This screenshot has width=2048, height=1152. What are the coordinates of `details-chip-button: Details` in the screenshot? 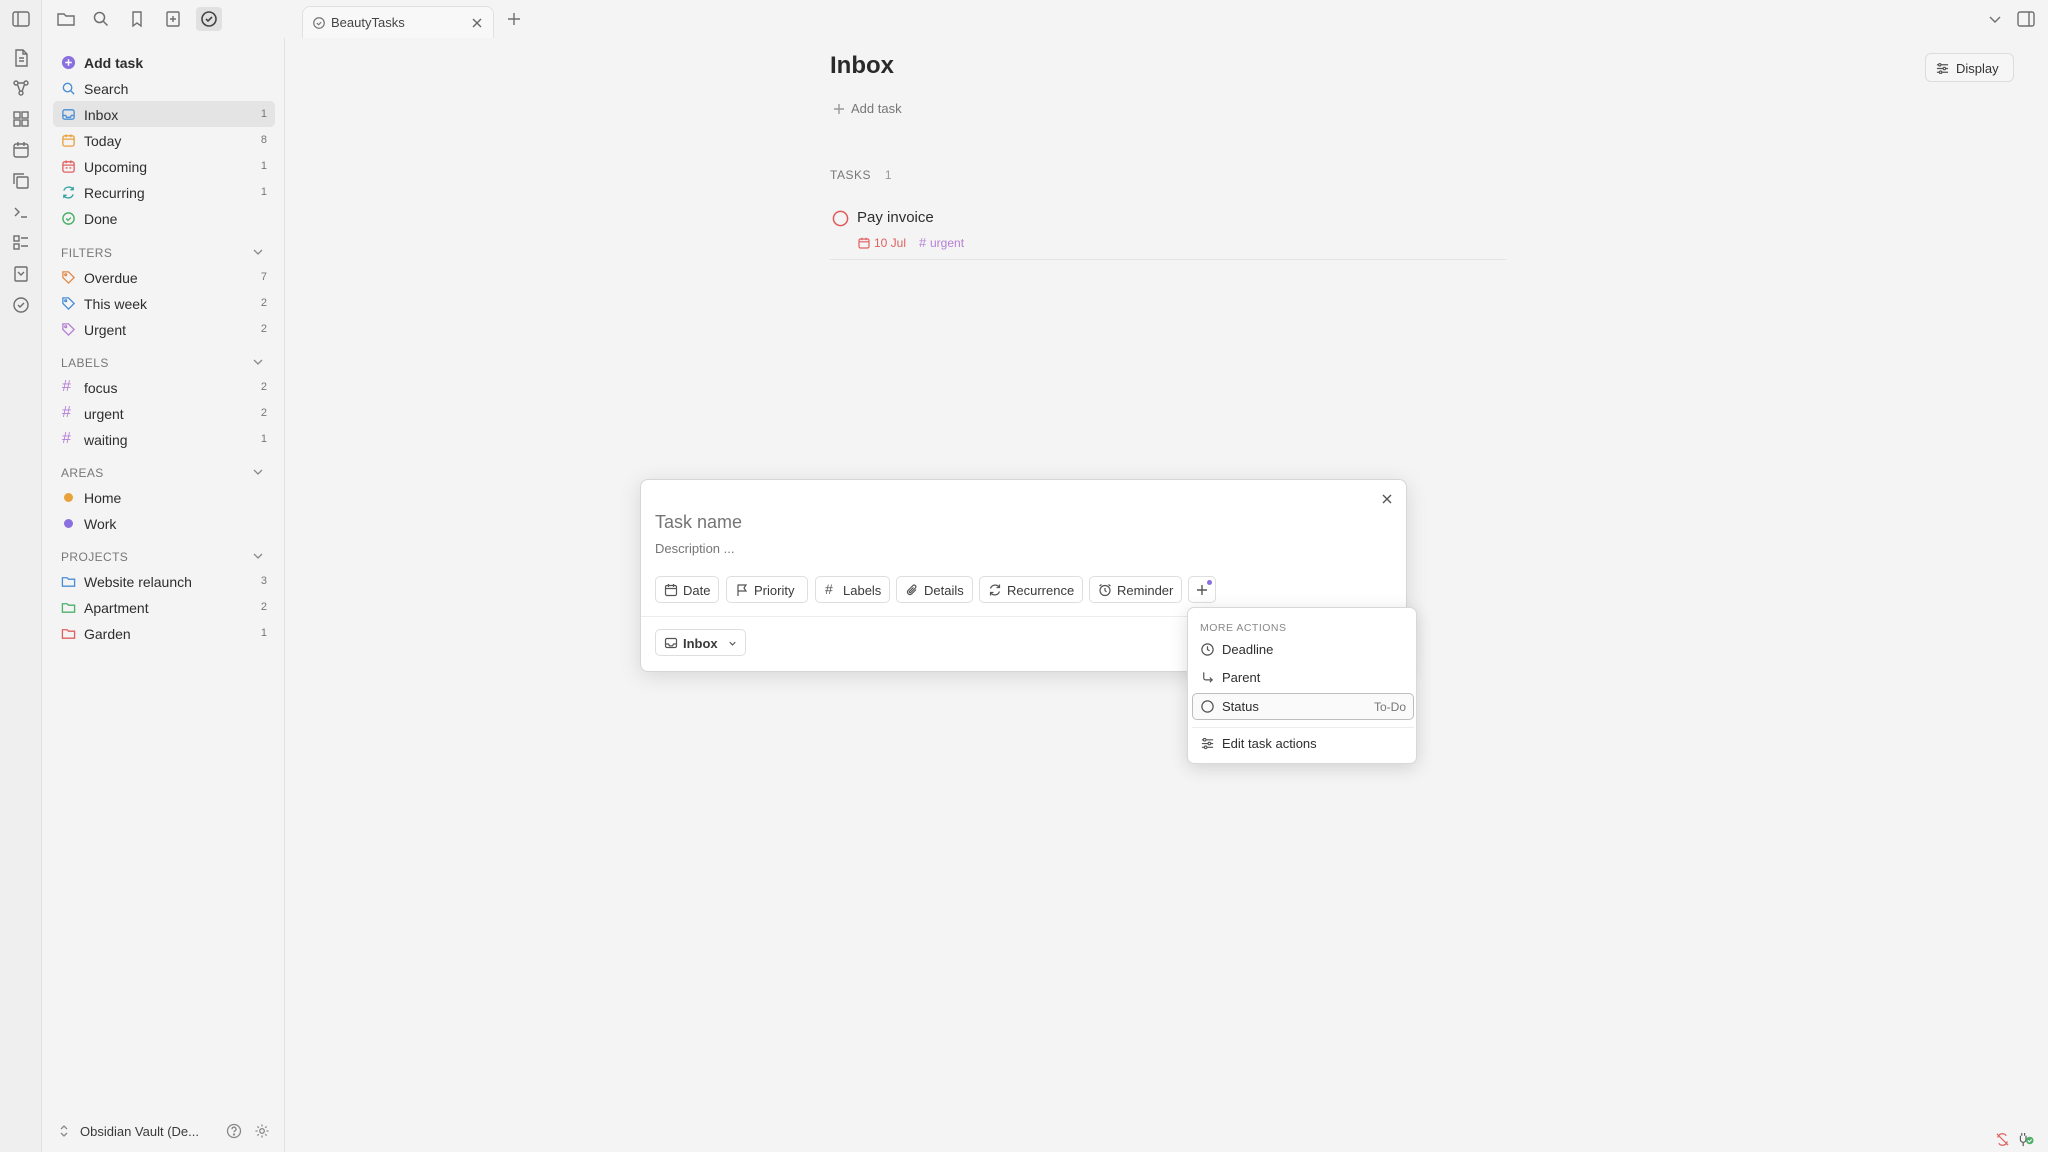 It's located at (934, 589).